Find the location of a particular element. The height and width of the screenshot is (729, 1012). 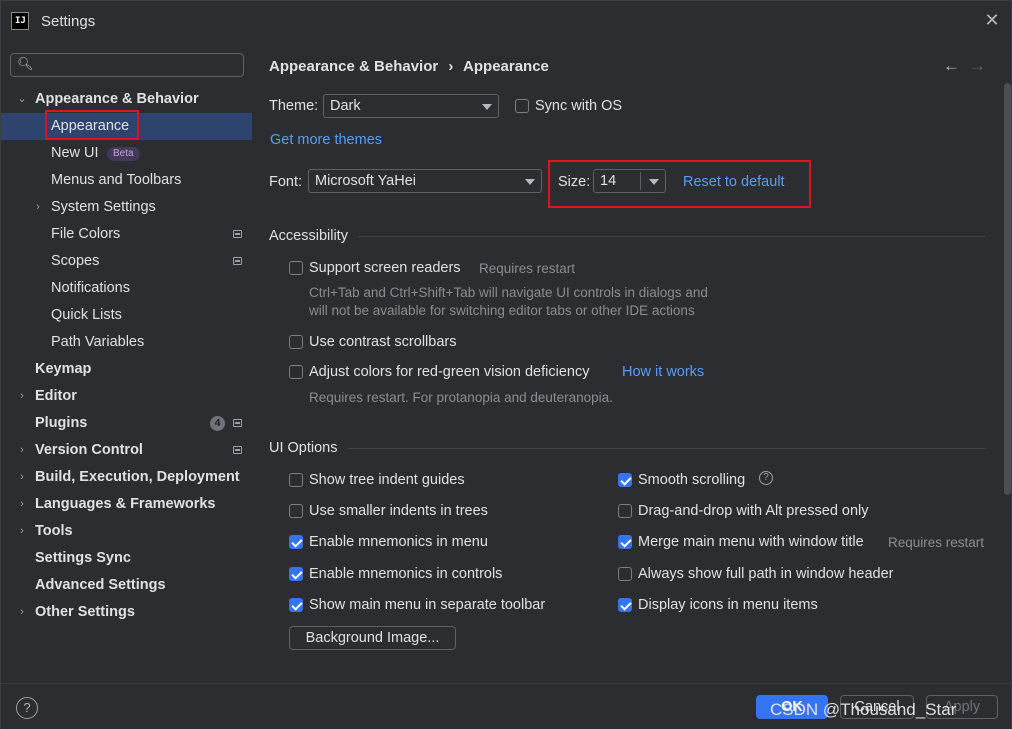

ui-options-heading: UI Options is located at coordinates (303, 448).